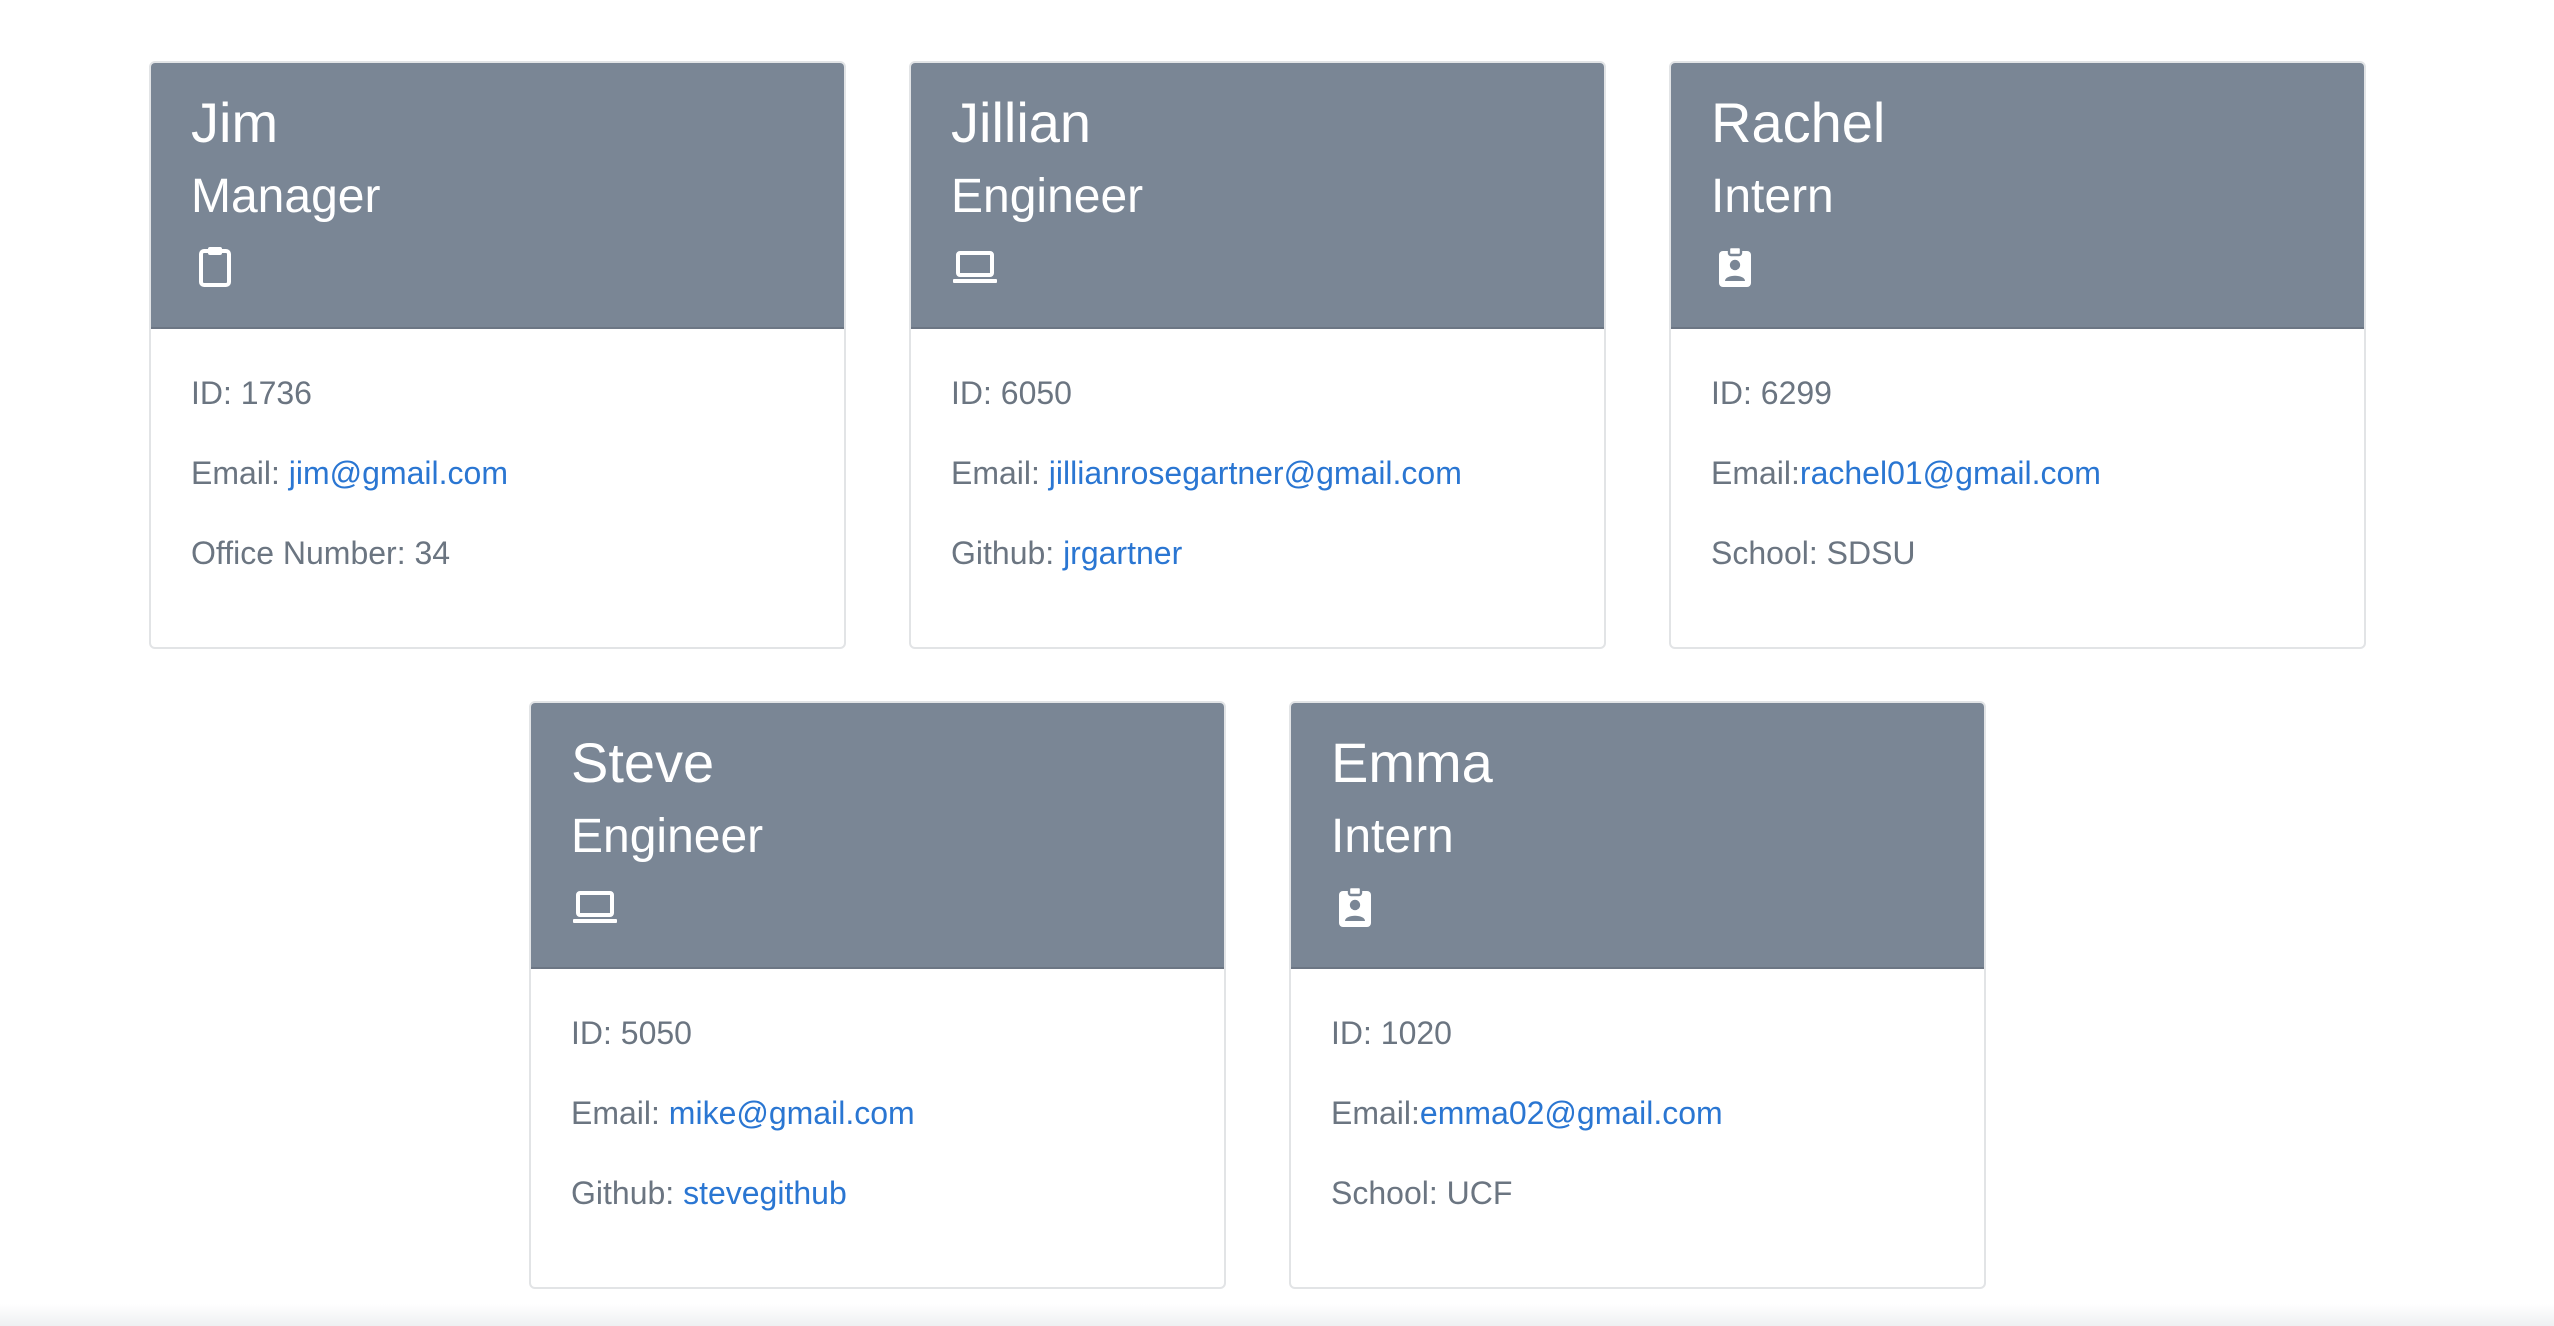  I want to click on employee-email-row: Email: jim@gmail.com, so click(497, 473).